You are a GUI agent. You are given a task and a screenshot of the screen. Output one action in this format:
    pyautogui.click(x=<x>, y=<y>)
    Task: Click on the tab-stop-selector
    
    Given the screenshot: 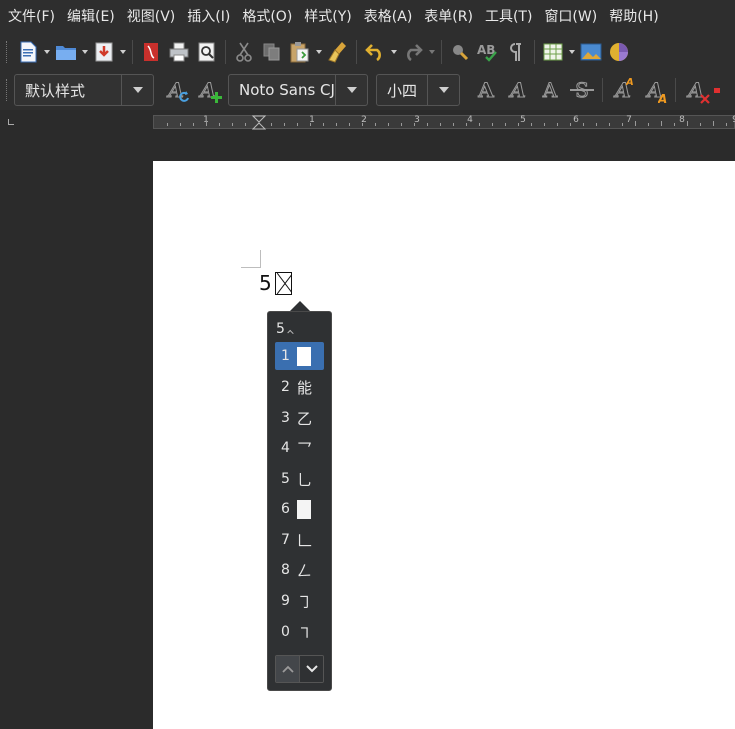 What is the action you would take?
    pyautogui.click(x=11, y=122)
    